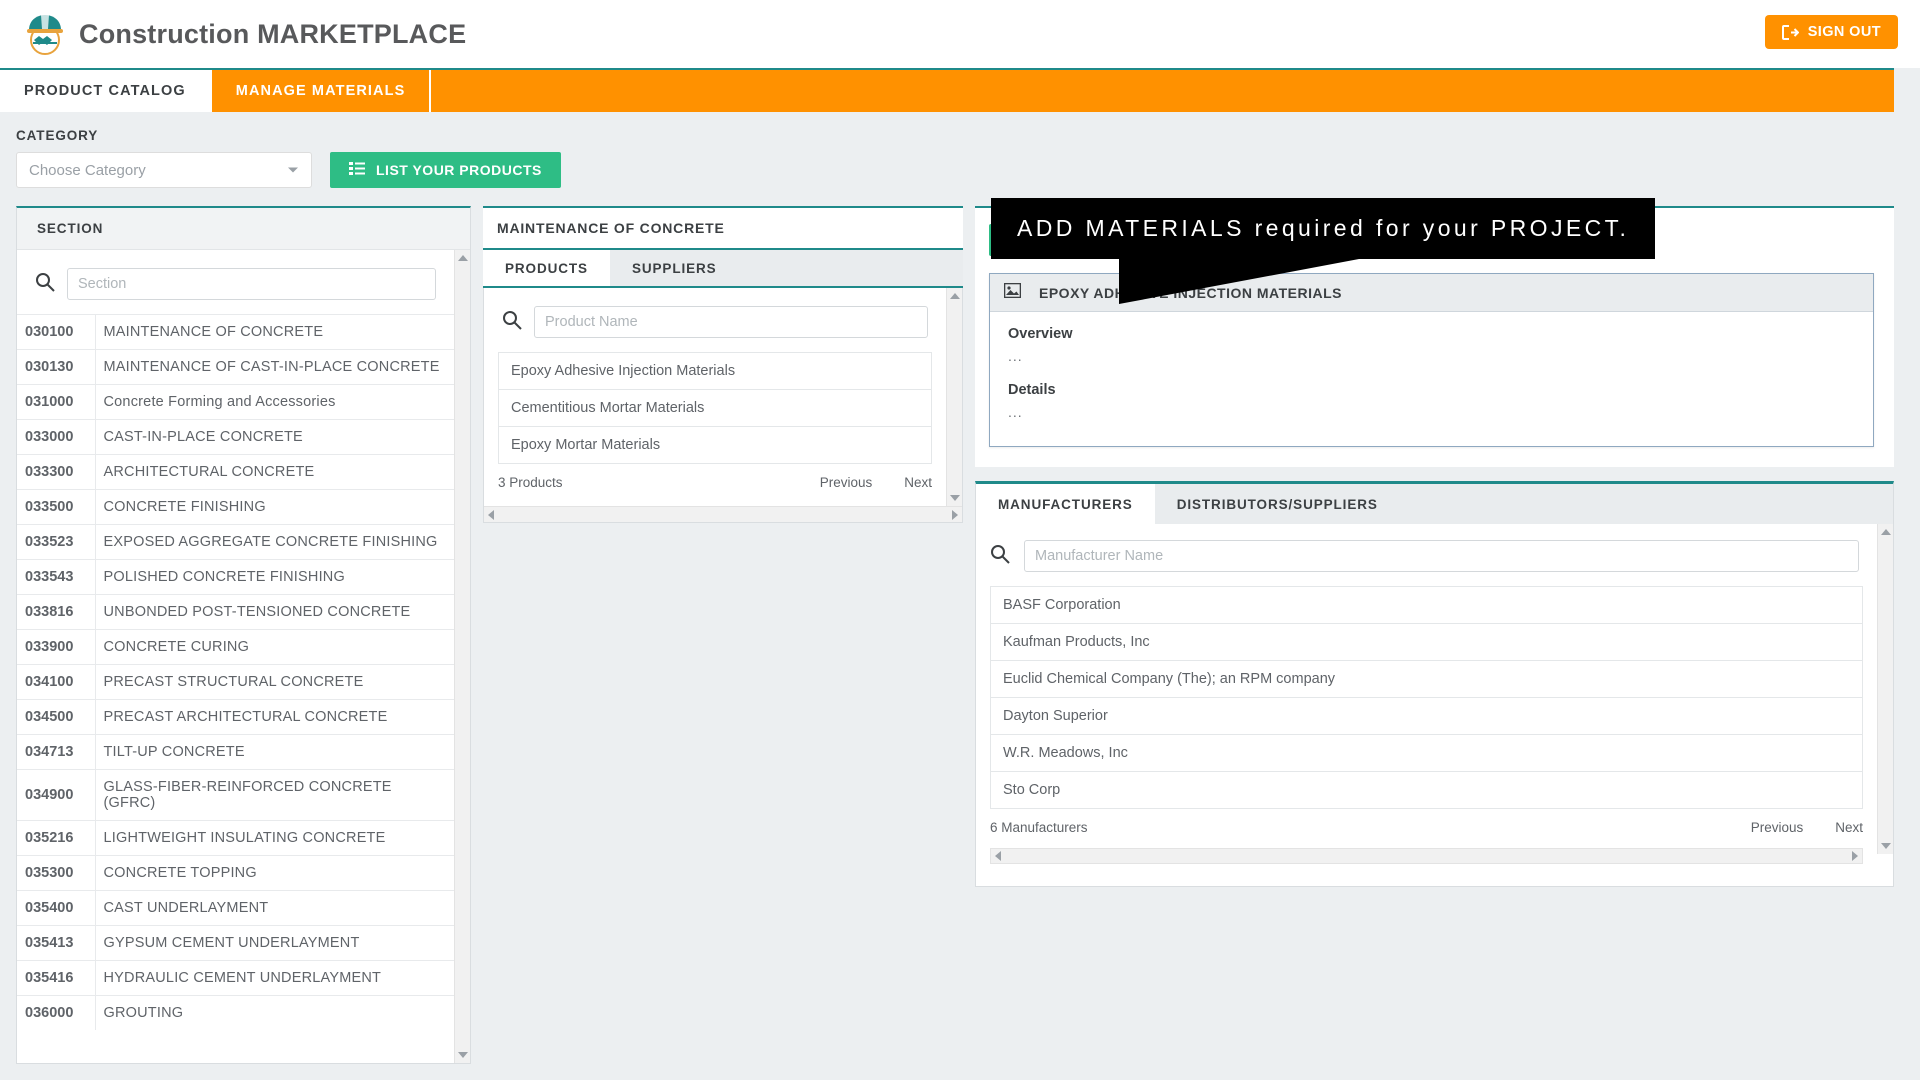 The image size is (1920, 1080). What do you see at coordinates (56, 472) in the screenshot?
I see `section-code: 033300` at bounding box center [56, 472].